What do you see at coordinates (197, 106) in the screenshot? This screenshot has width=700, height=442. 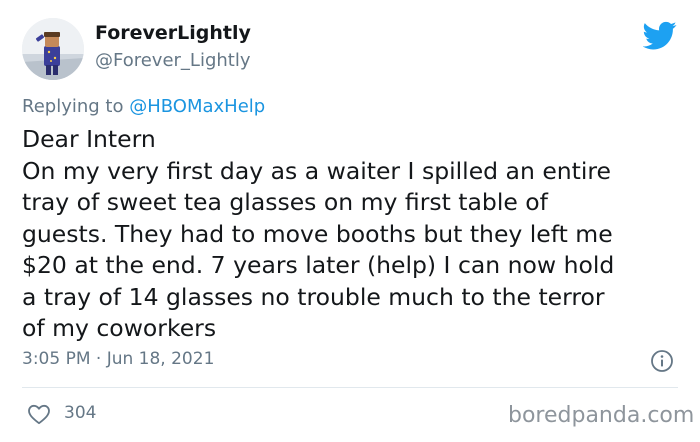 I see `replying-to-mention-link: @HBOMaxHelp` at bounding box center [197, 106].